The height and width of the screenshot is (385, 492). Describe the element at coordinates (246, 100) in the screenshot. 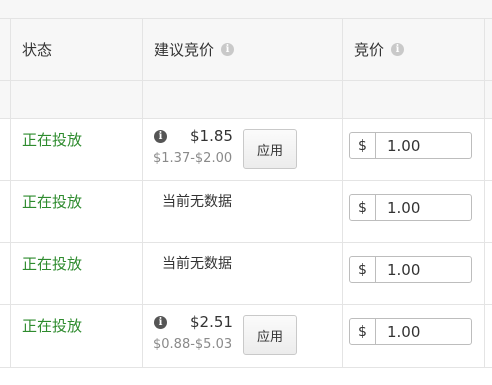

I see `table-subheader` at that location.